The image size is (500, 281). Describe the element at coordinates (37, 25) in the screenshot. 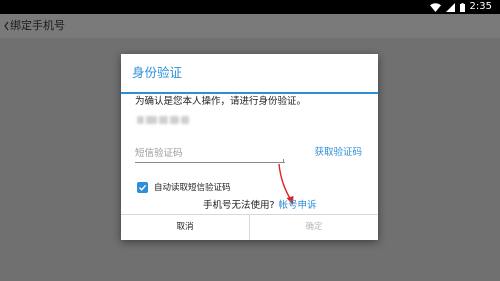

I see `page-title: 绑定手机号` at that location.